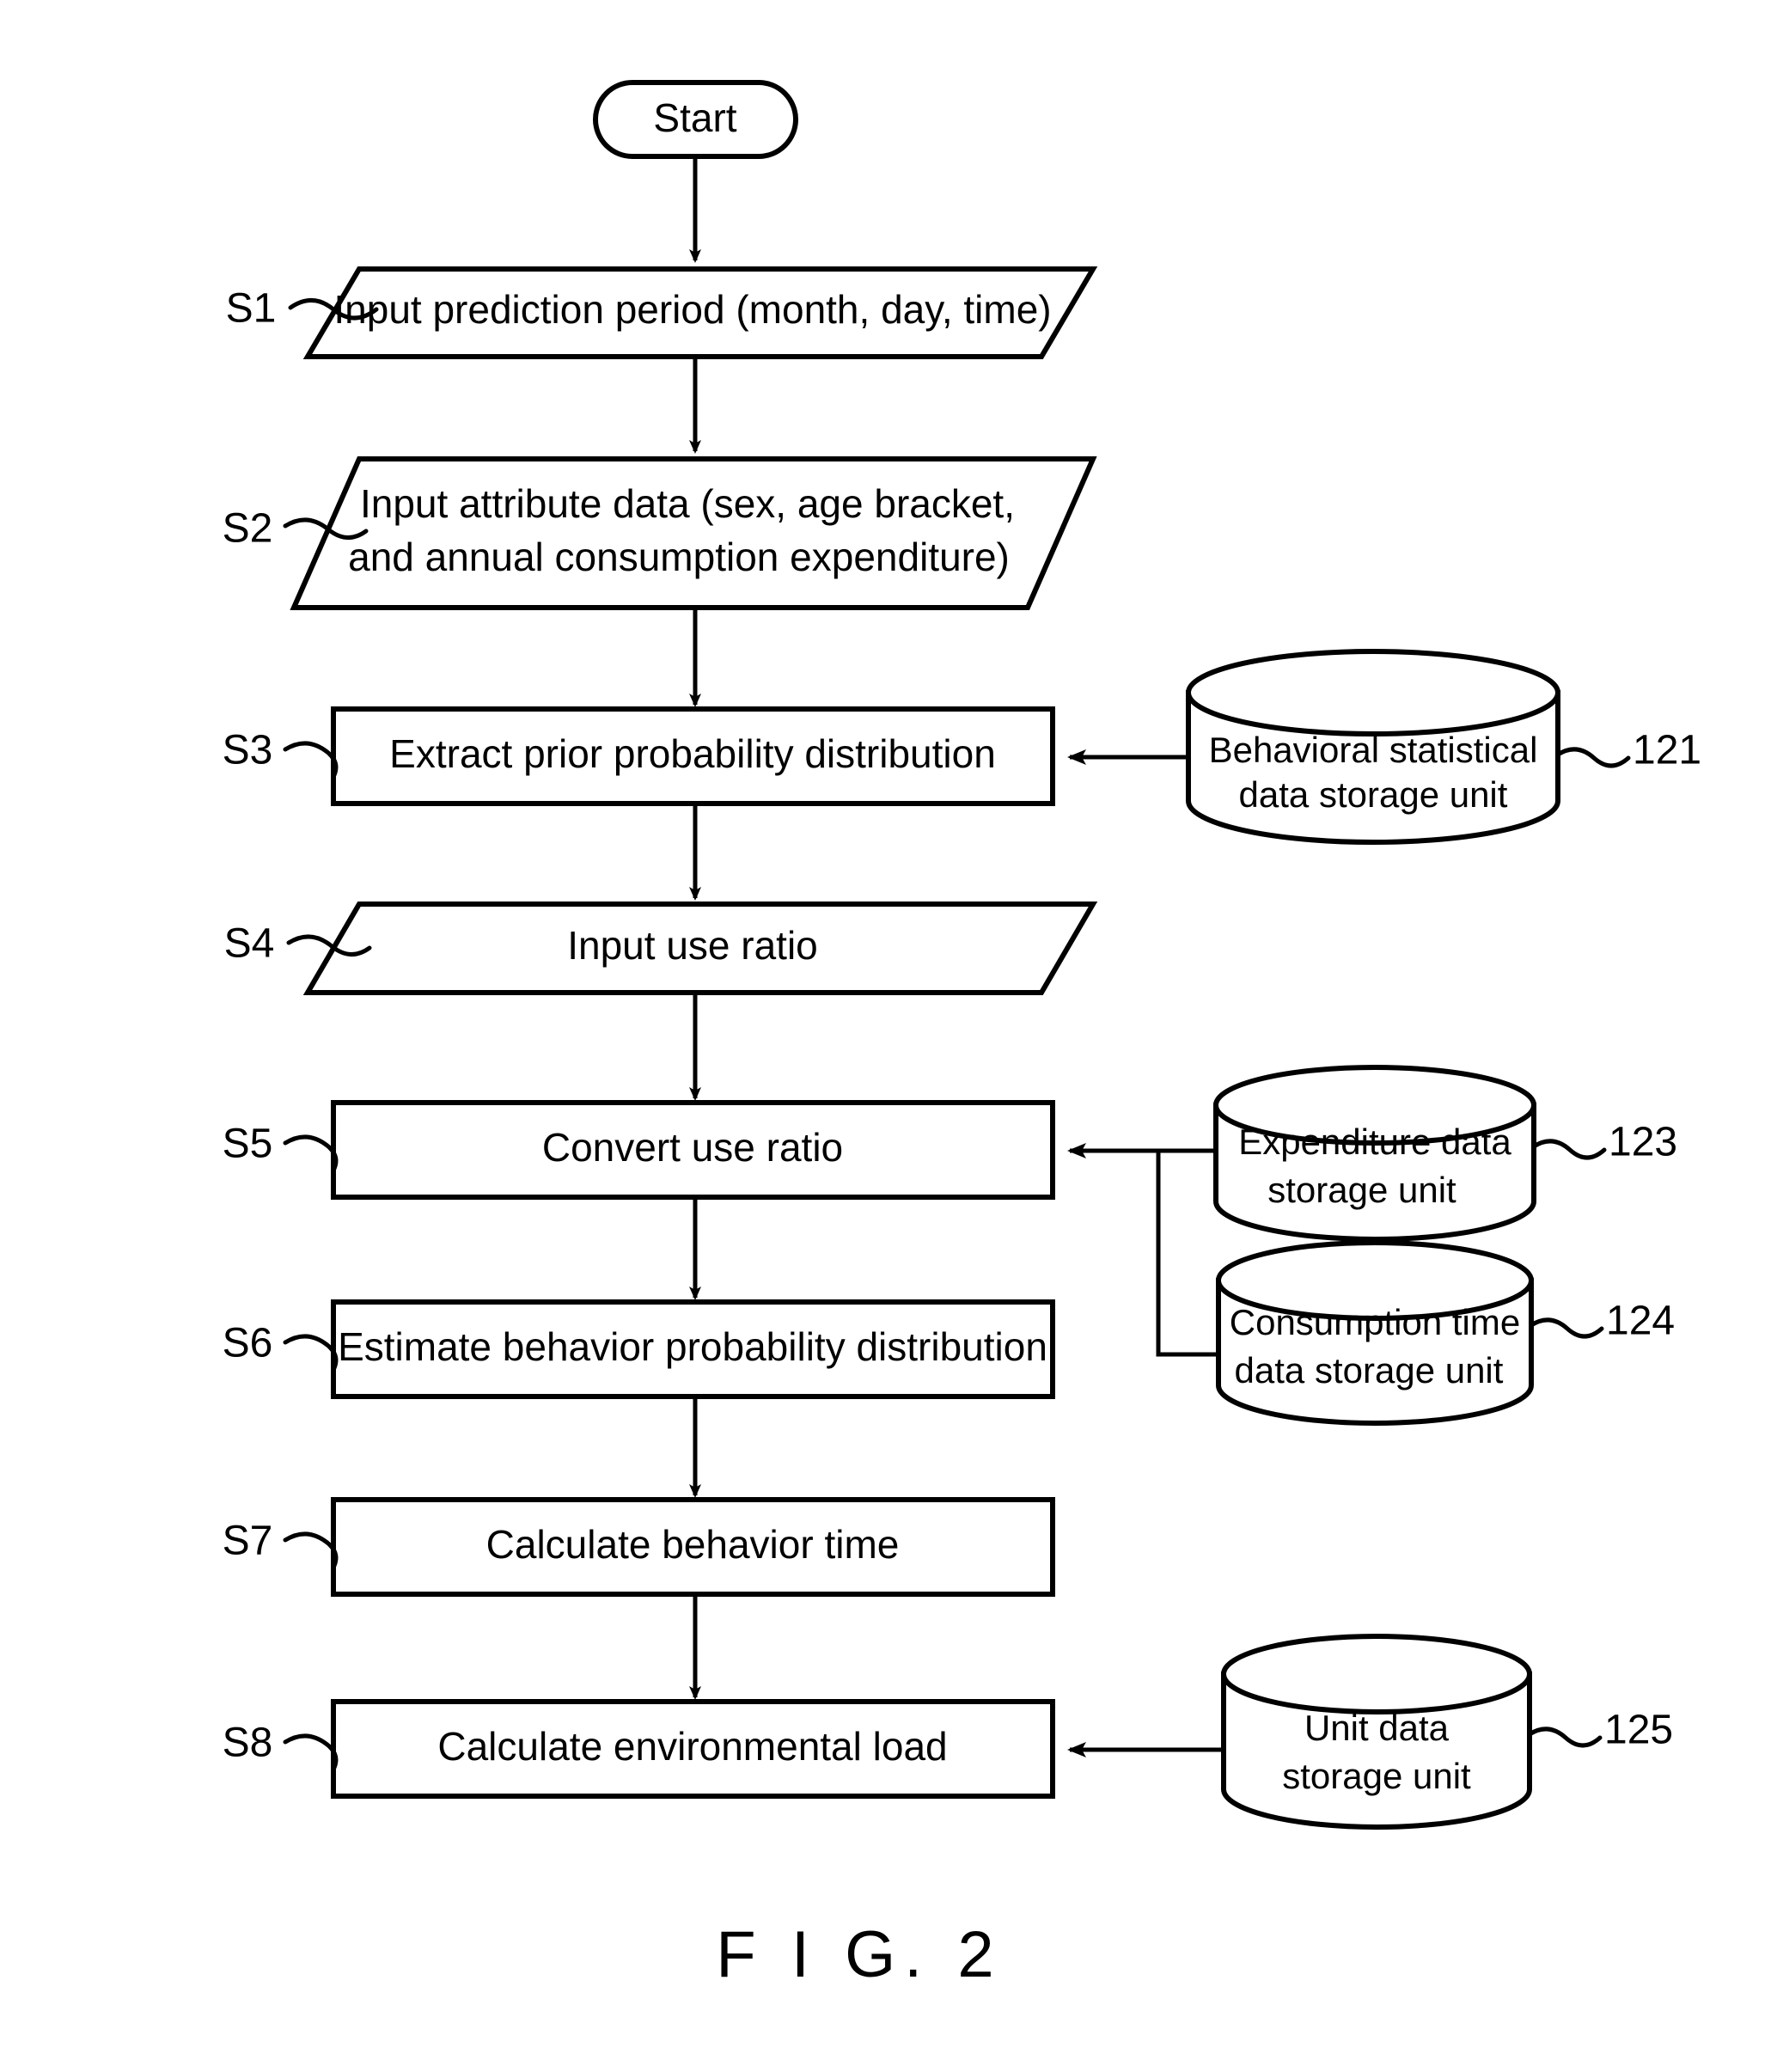 The width and height of the screenshot is (1777, 2072). I want to click on s8-label: Calculate environmental load, so click(692, 1746).